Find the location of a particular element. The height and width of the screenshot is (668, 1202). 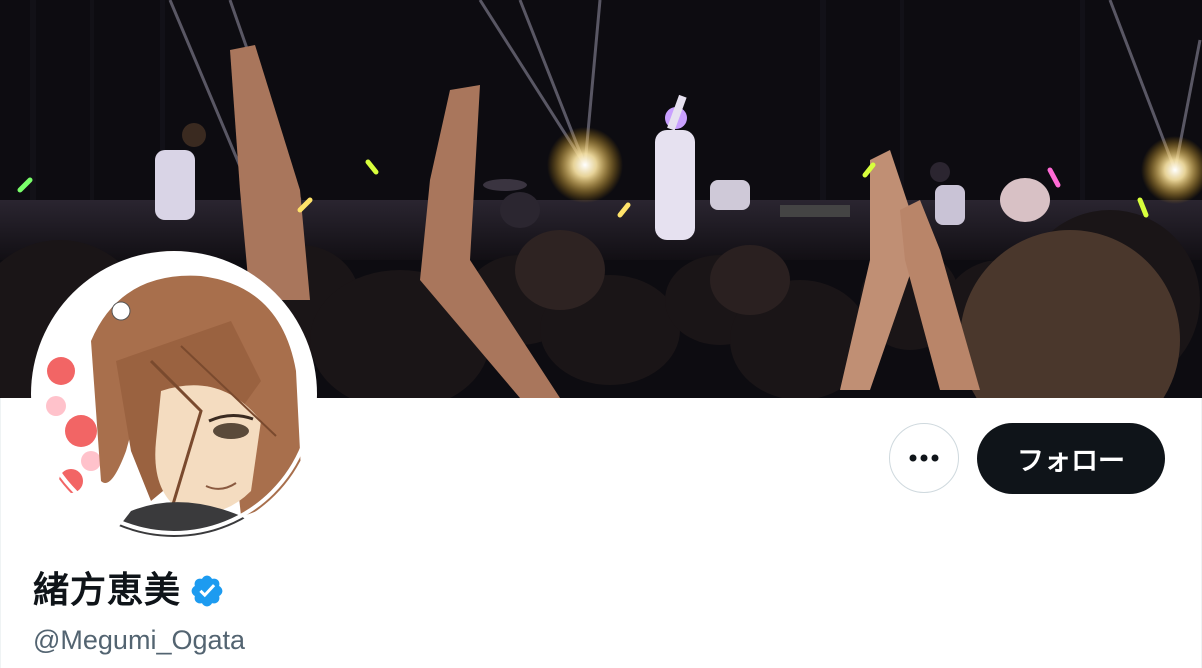

ellipsis-icon is located at coordinates (924, 458).